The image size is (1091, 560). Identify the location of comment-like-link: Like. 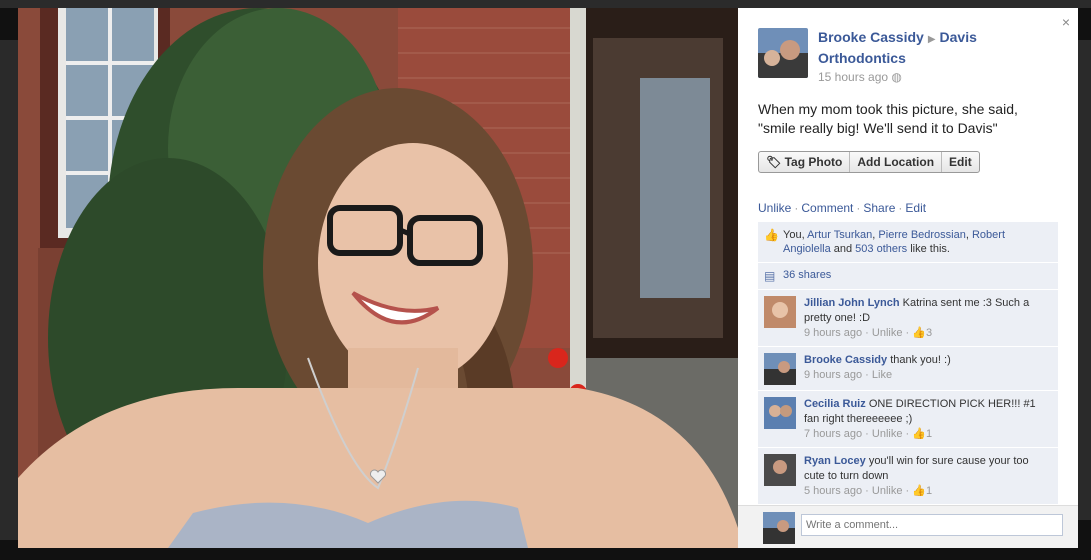
(882, 375).